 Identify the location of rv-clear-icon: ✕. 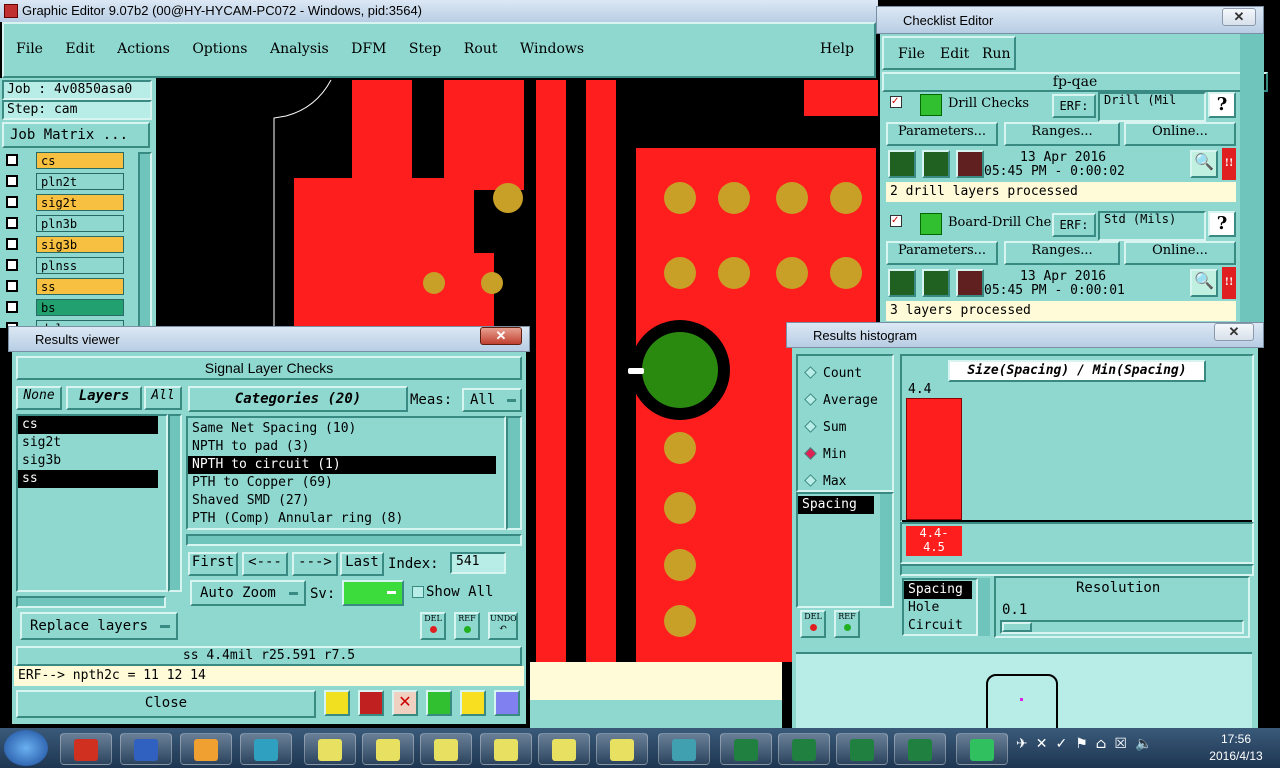
(405, 703).